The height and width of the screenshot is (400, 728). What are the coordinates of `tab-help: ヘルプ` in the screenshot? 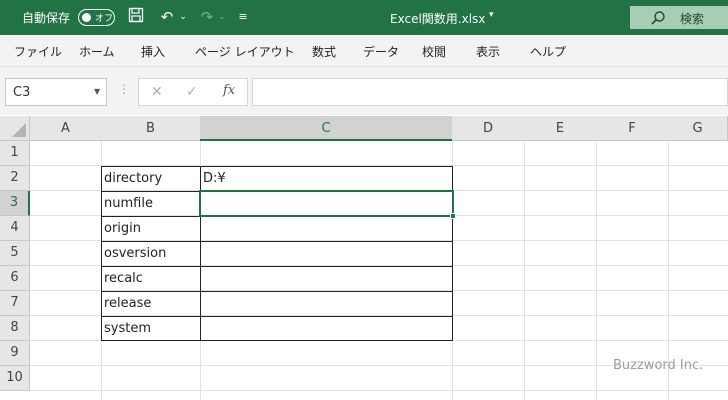 It's located at (548, 51).